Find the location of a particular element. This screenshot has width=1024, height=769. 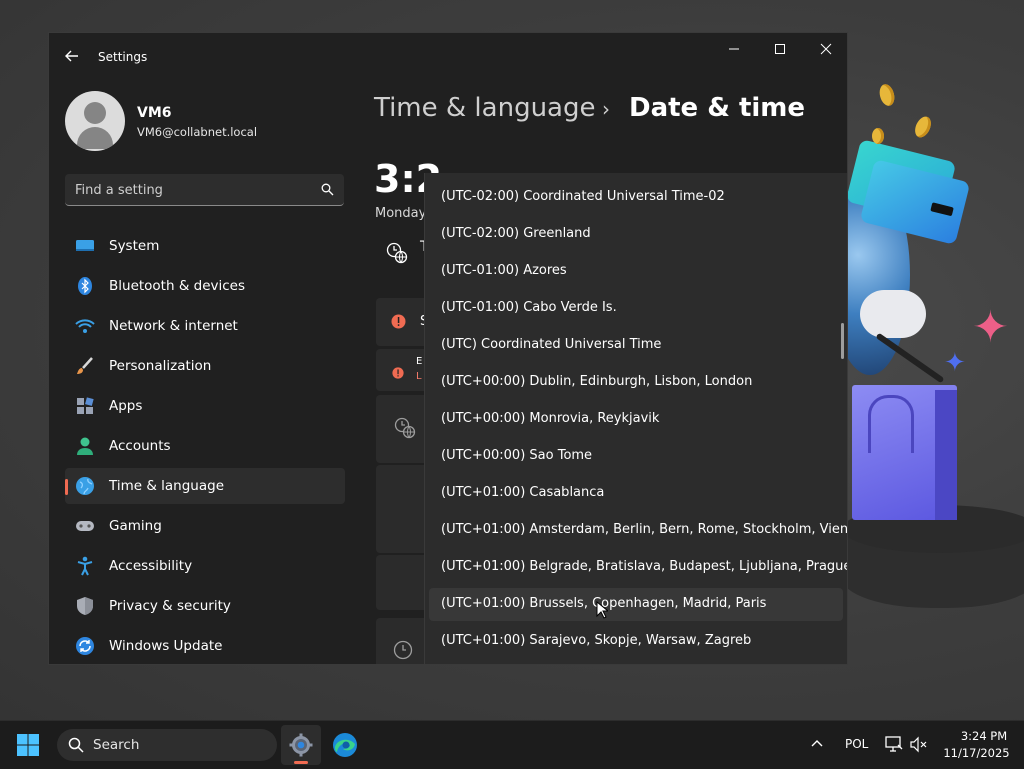

sidebar-item-bluetooth: Bluetooth & devices is located at coordinates (205, 286).